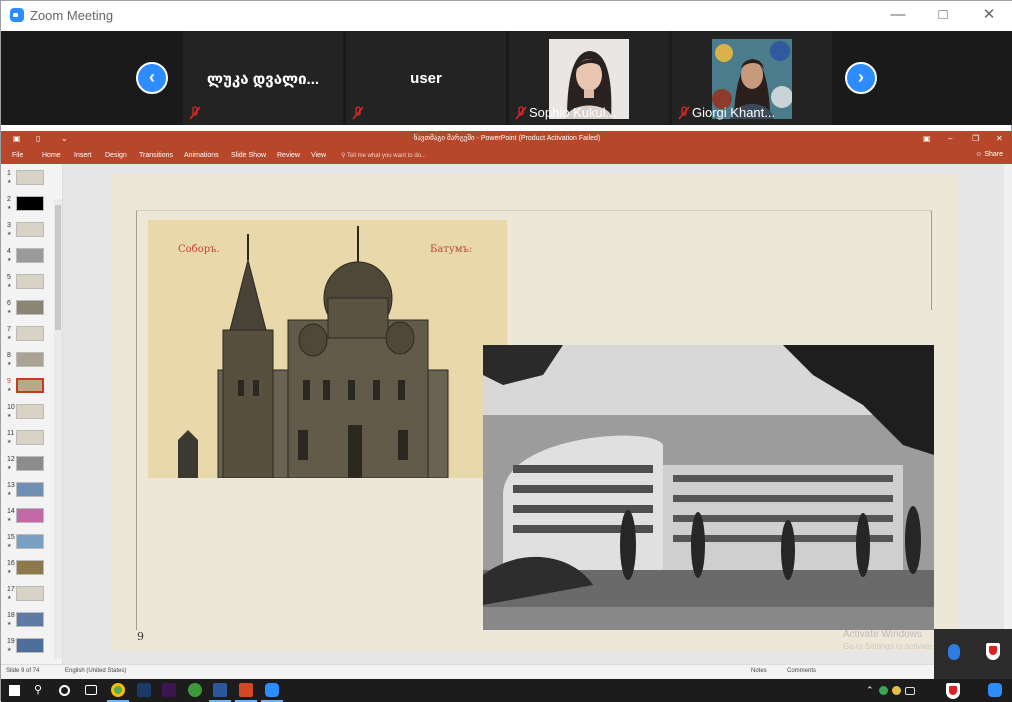 Image resolution: width=1012 pixels, height=702 pixels. Describe the element at coordinates (27, 335) in the screenshot. I see `slide-thumbnail: 7 ★` at that location.